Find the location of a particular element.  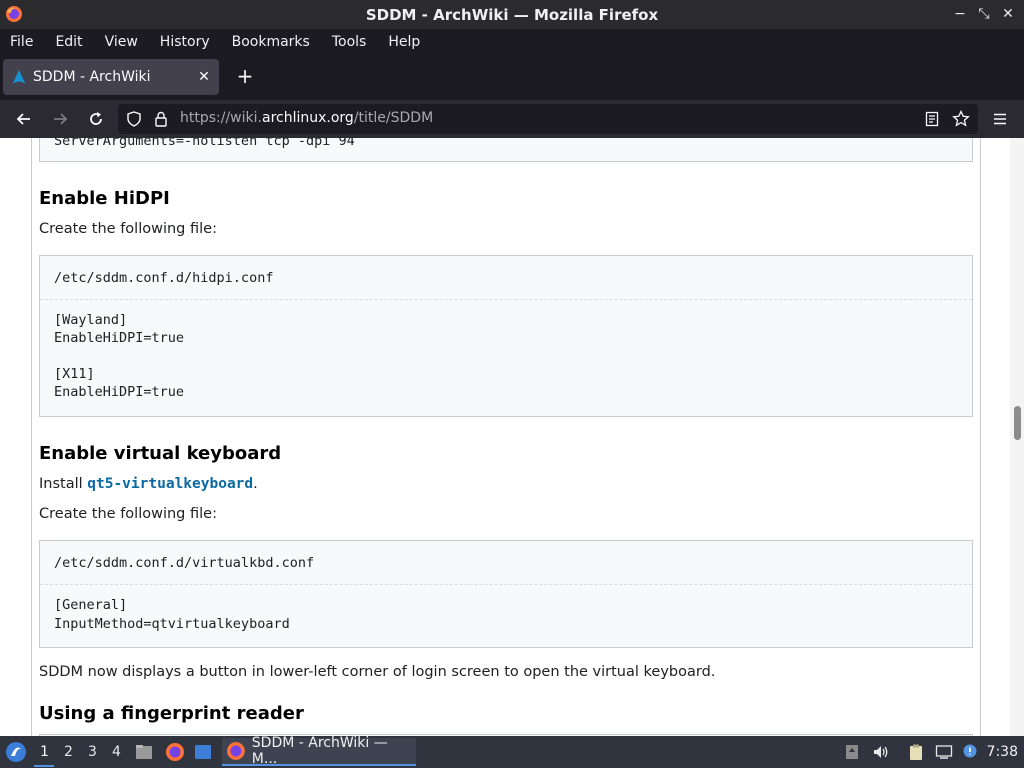

bookmark-star-icon is located at coordinates (961, 119).